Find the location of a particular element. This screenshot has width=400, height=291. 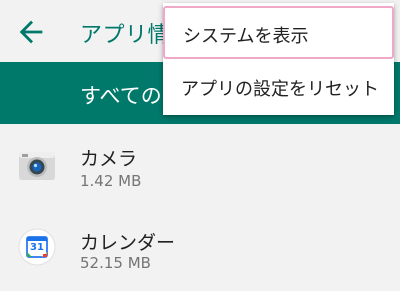

camera-icon is located at coordinates (37, 165).